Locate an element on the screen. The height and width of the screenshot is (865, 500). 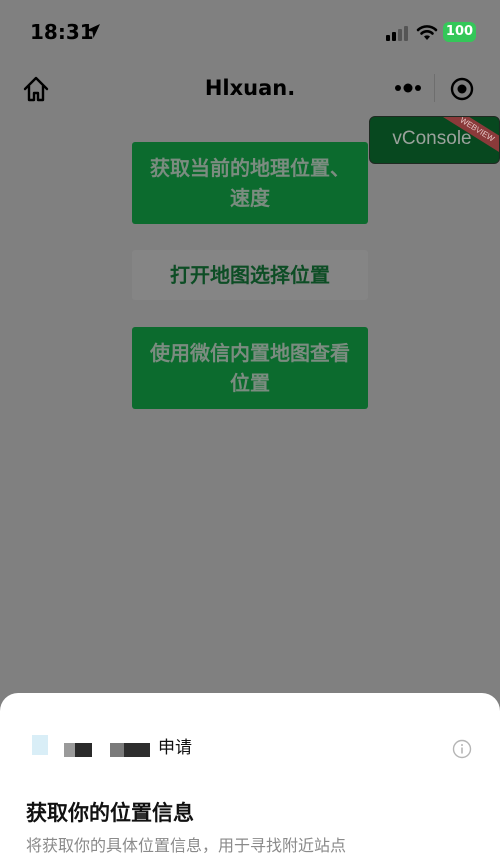
get-location-button: 获取当前的地理位置、速度 is located at coordinates (250, 183).